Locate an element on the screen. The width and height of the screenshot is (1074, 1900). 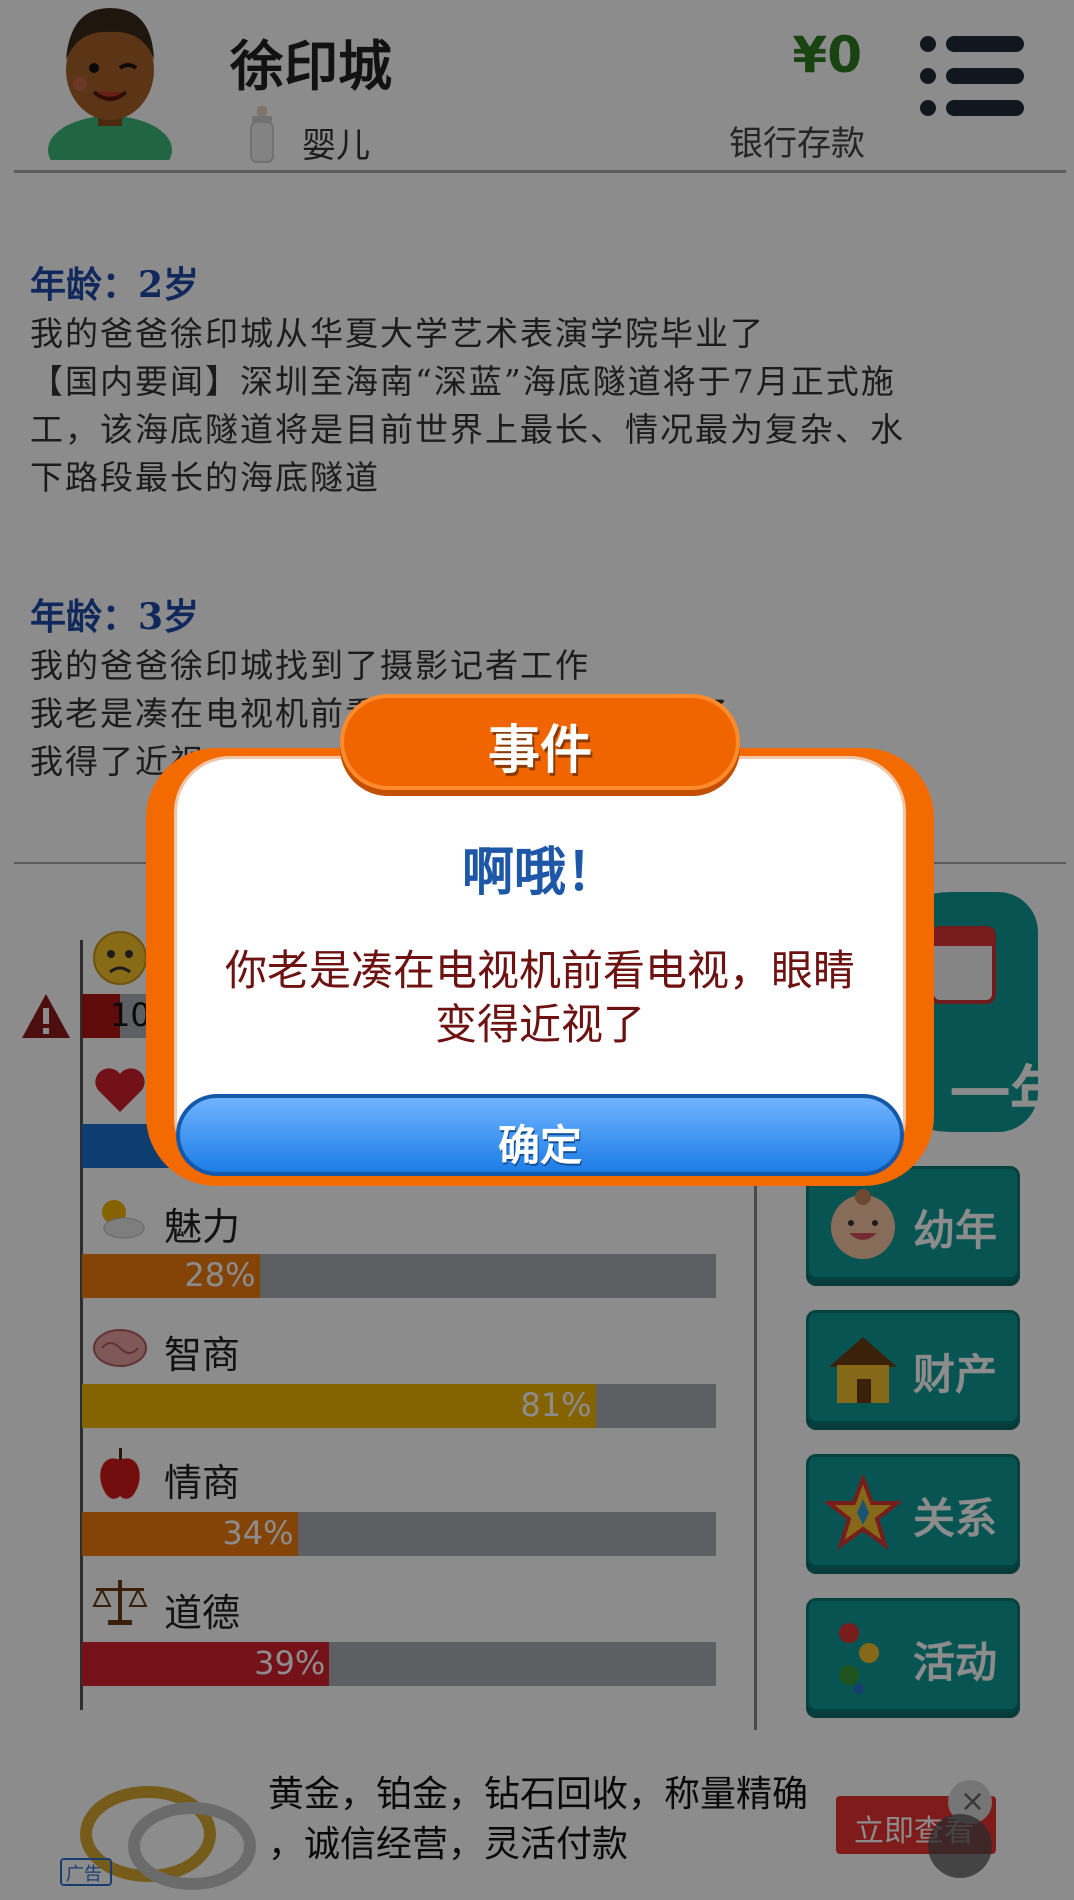
event-dialog-heading: 啊哦！ is located at coordinates (539, 873).